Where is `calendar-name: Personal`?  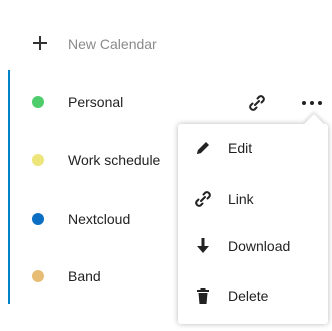 calendar-name: Personal is located at coordinates (96, 102).